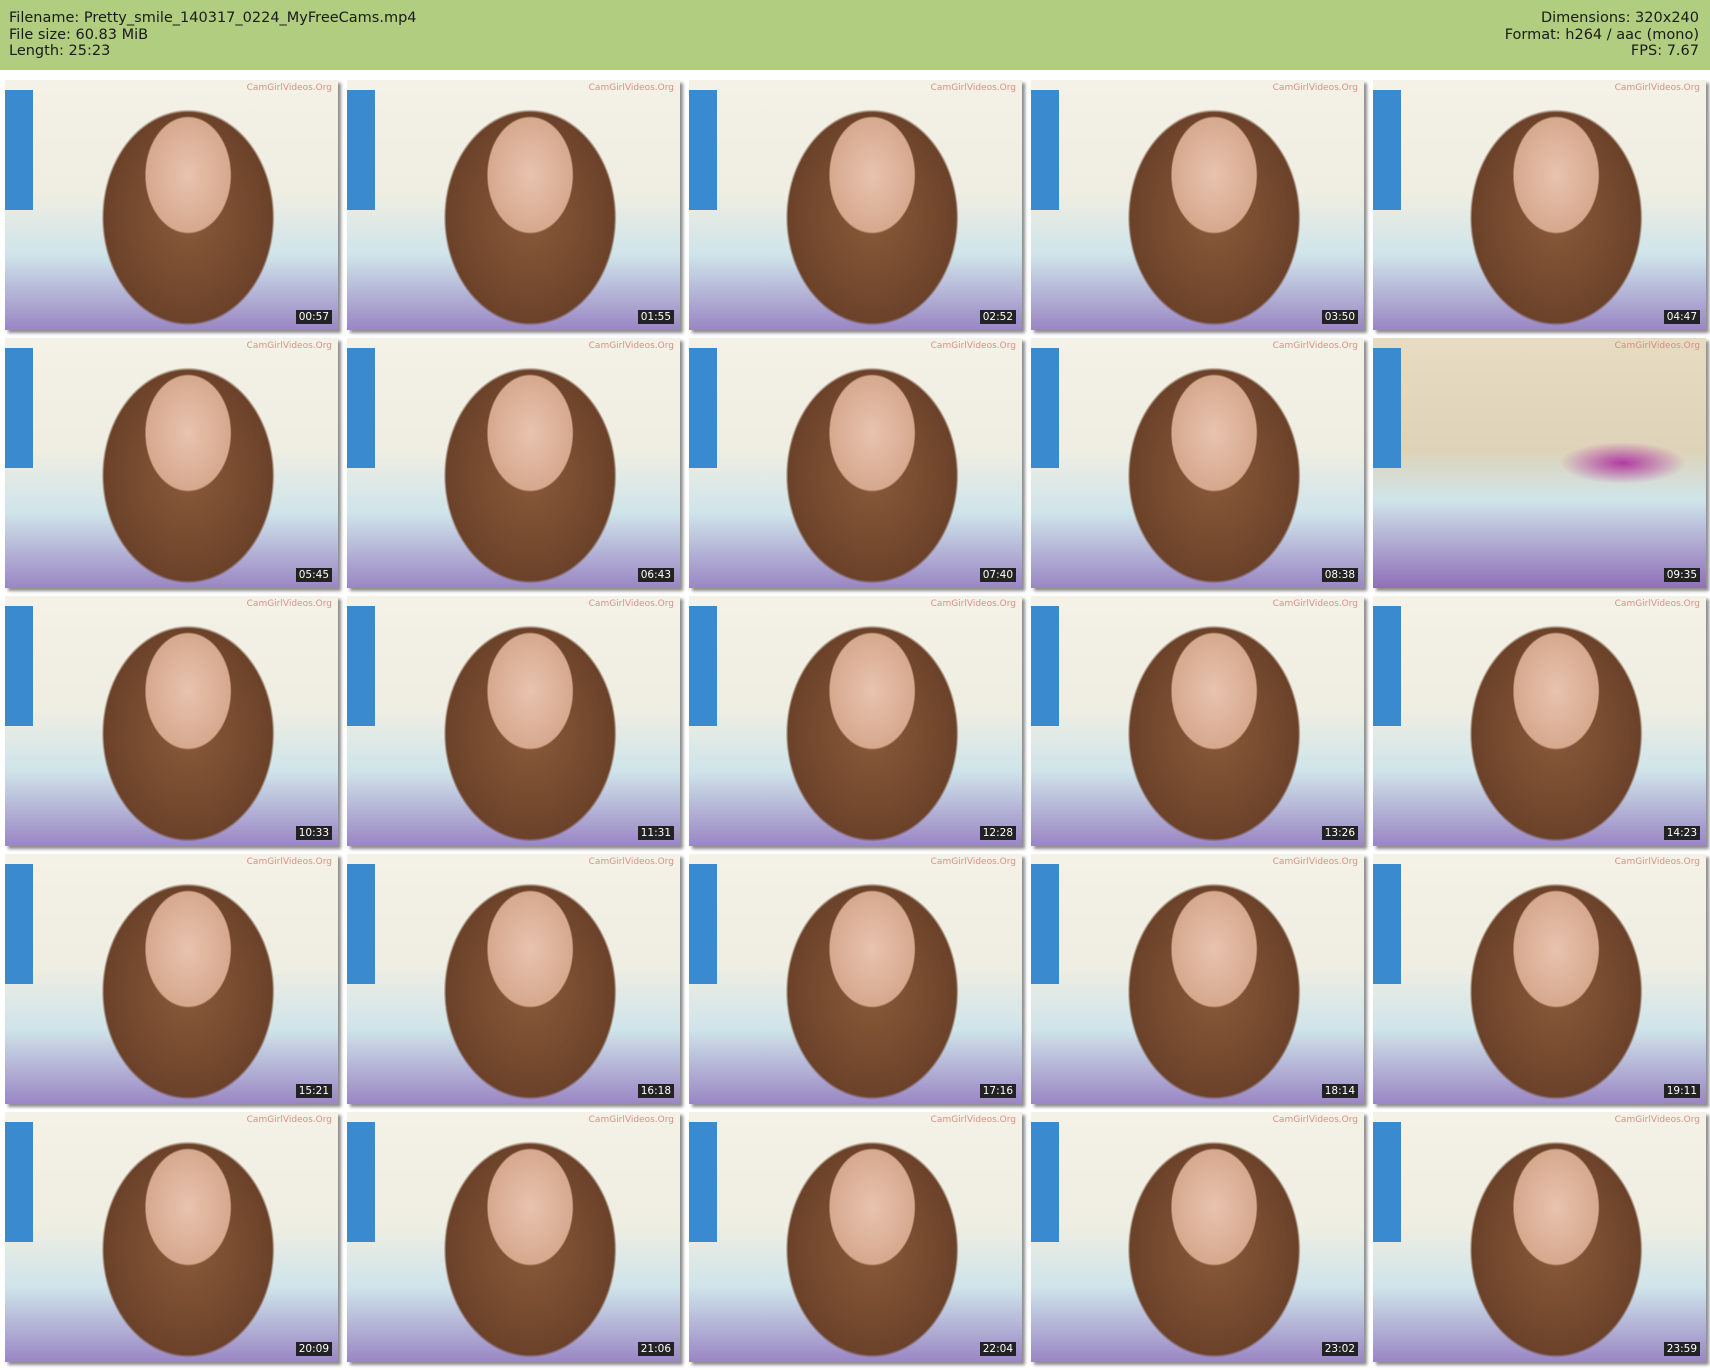  I want to click on timestamp: 01:55, so click(655, 317).